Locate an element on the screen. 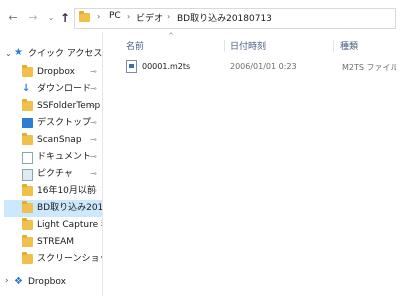  sidebar-item-ssfoldertemp: SSFolderTemp ⊸ is located at coordinates (53, 106).